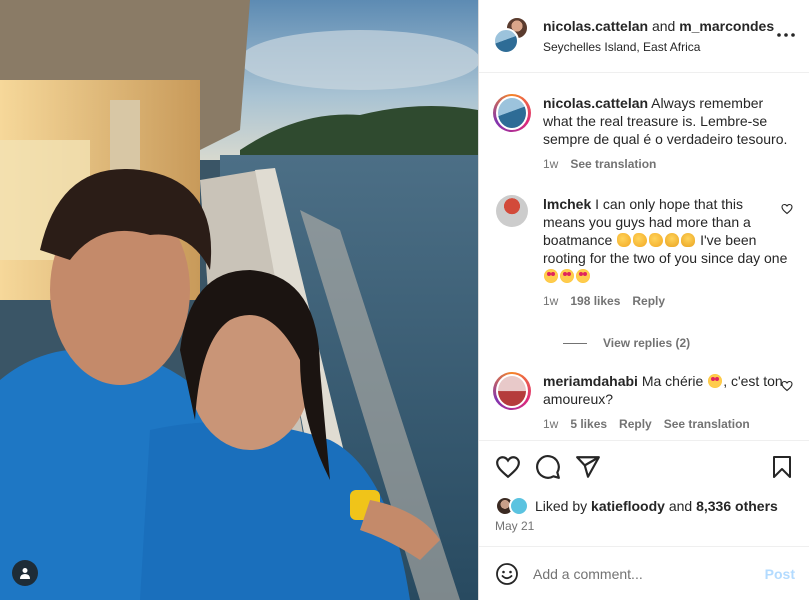 The image size is (809, 600). What do you see at coordinates (680, 506) in the screenshot?
I see `liked-by-joiner: and` at bounding box center [680, 506].